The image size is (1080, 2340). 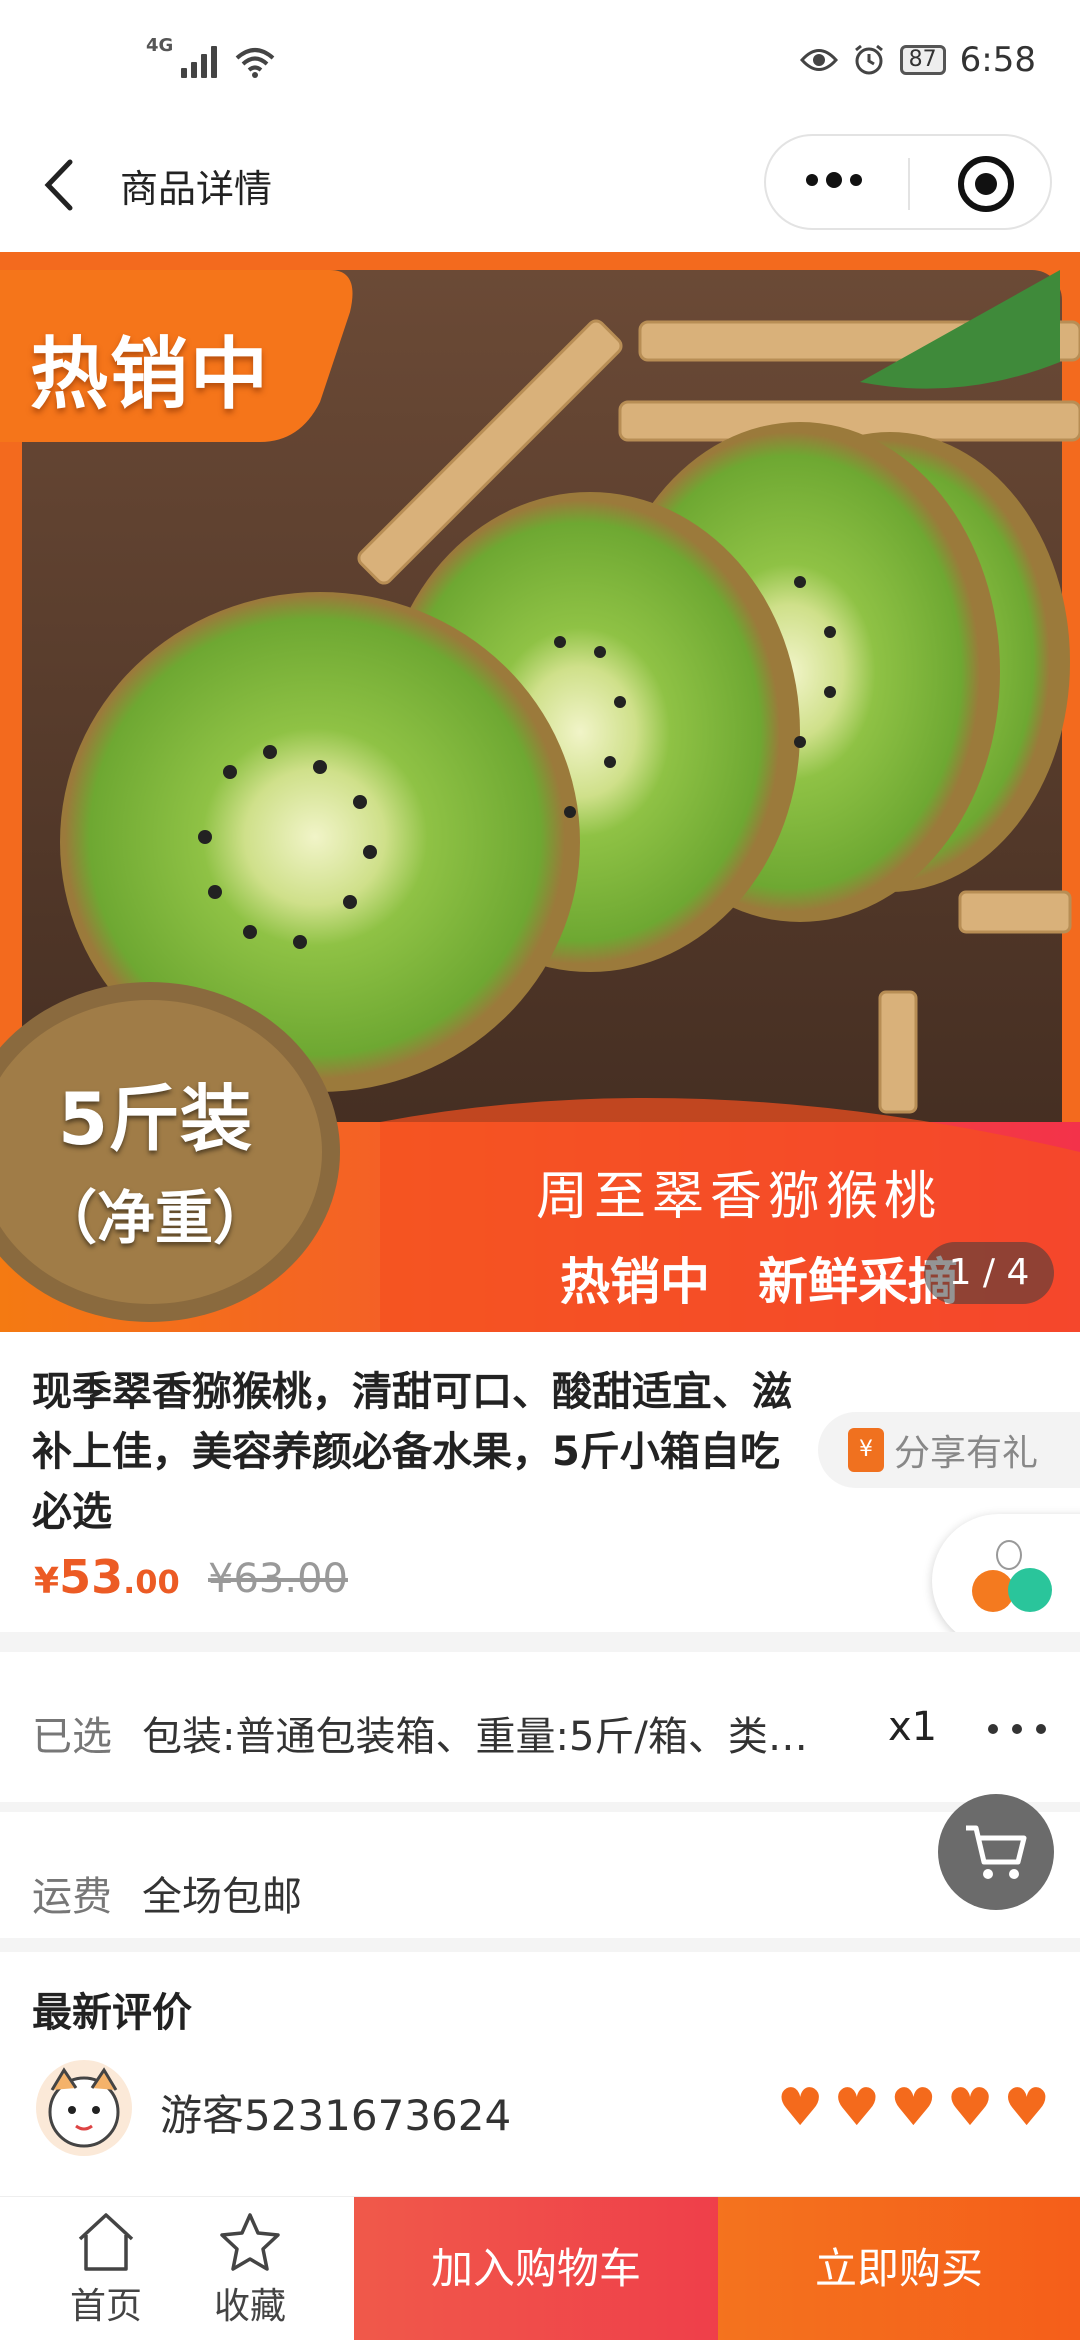 I want to click on share-label: 分享有礼, so click(x=966, y=1453).